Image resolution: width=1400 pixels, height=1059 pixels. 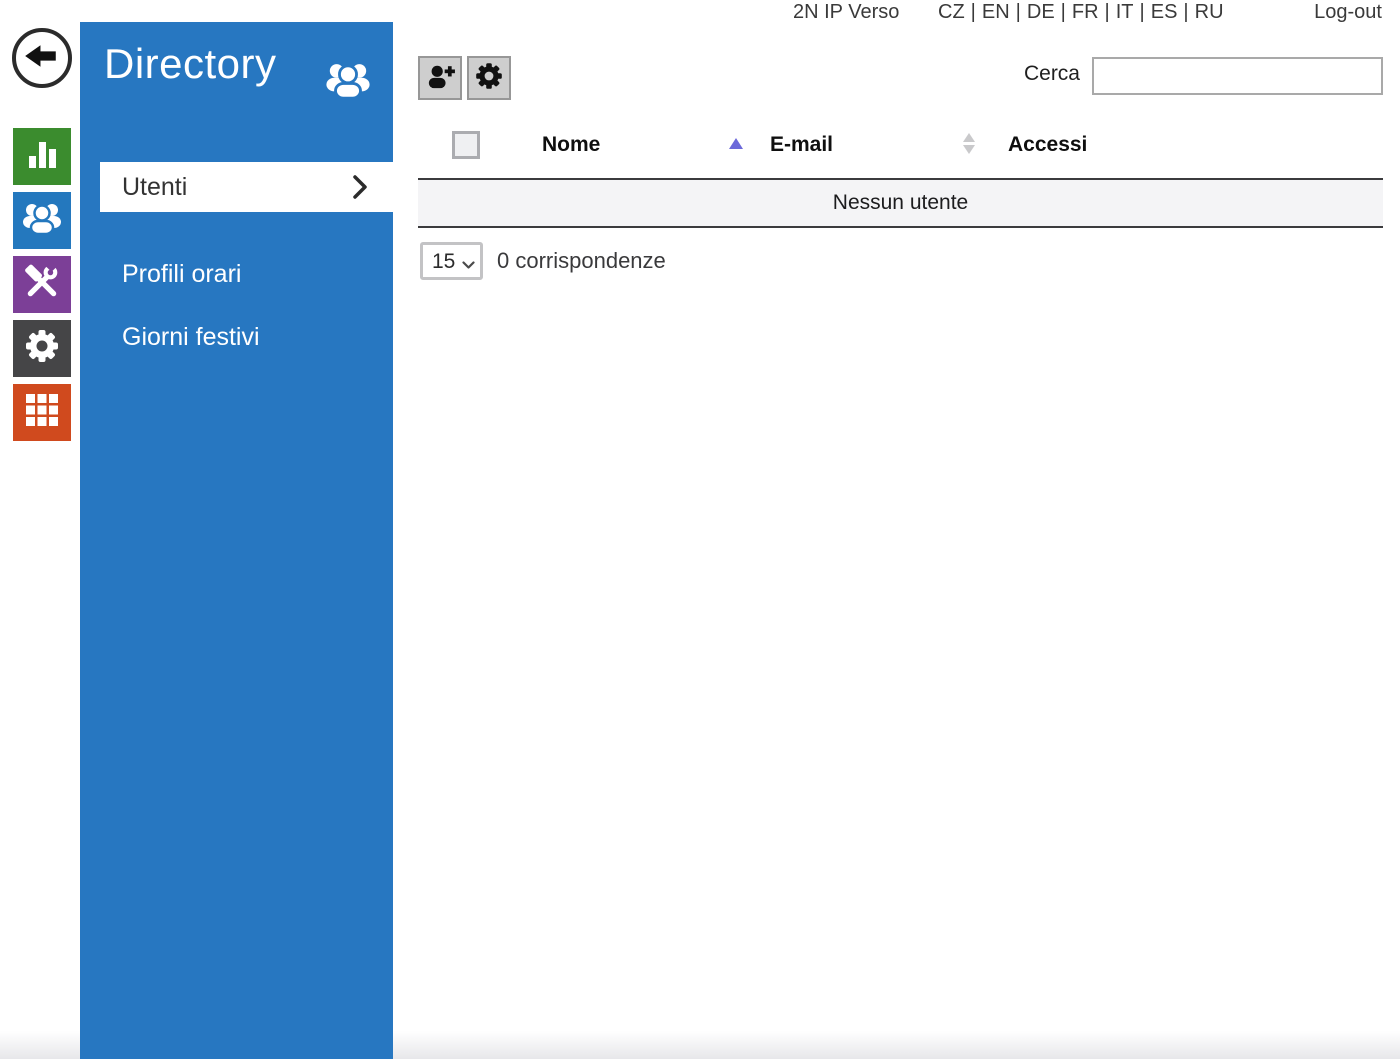 I want to click on back-arrow-icon, so click(x=42, y=58).